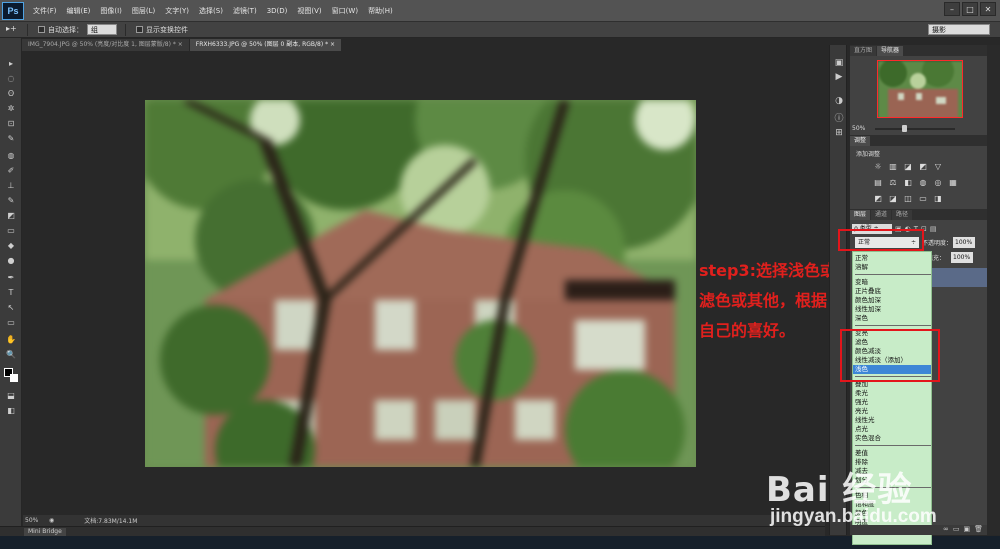  What do you see at coordinates (938, 182) in the screenshot?
I see `channel-mixer-icon: ◎` at bounding box center [938, 182].